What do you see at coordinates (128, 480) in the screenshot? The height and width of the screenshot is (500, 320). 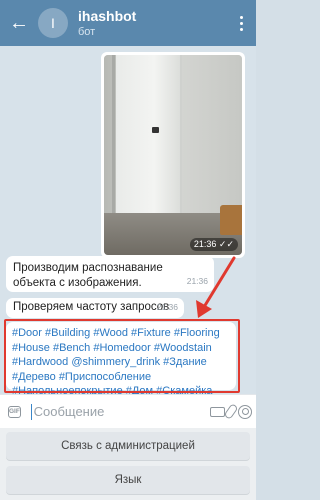 I see `language-button: Язык` at bounding box center [128, 480].